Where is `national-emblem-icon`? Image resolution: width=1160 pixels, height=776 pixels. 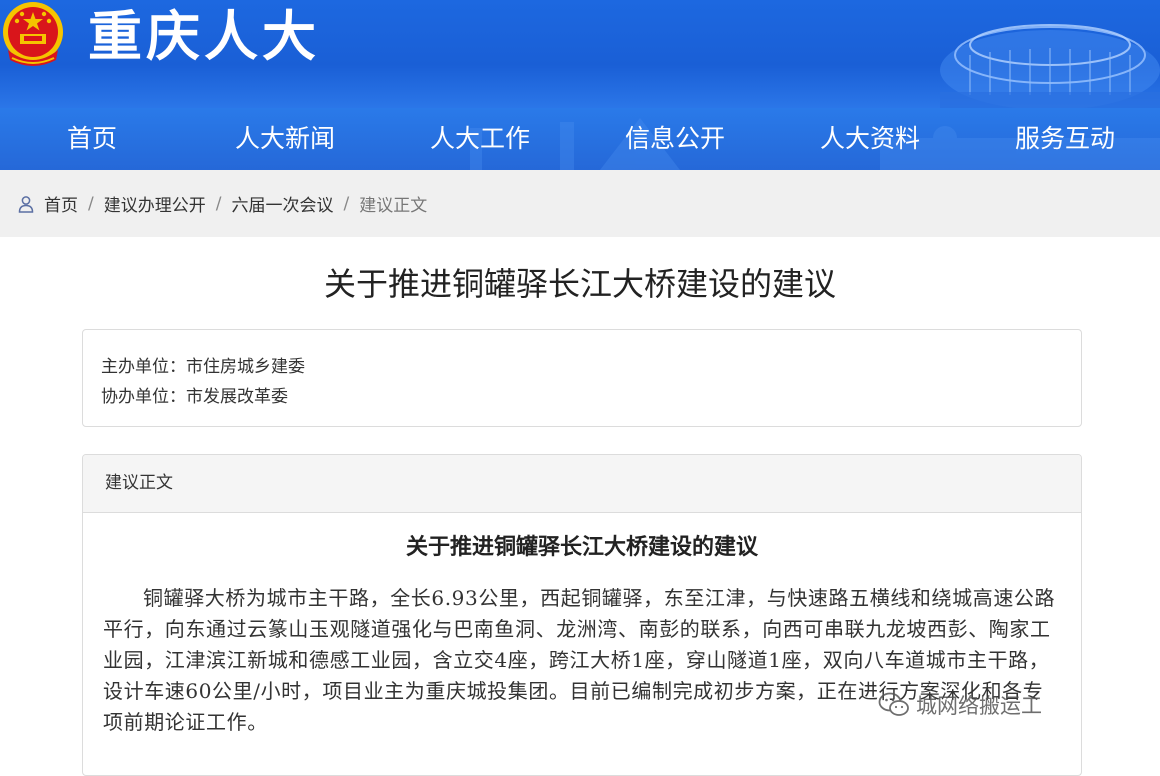
national-emblem-icon is located at coordinates (33, 34).